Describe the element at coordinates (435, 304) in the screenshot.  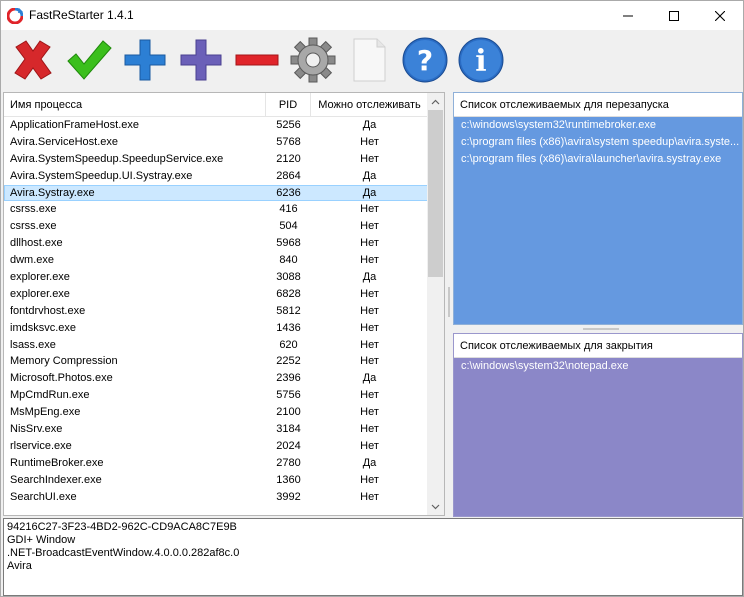
I see `process-list-scrollbar` at that location.